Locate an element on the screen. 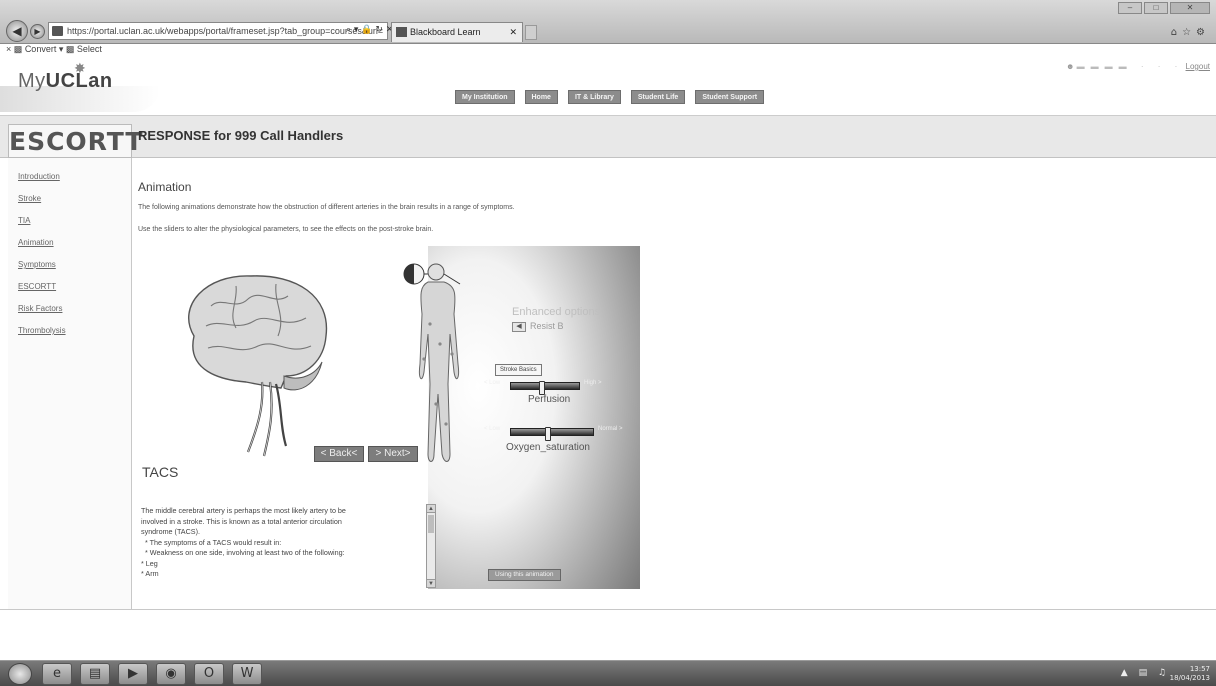 The width and height of the screenshot is (1216, 686). select-button: Select is located at coordinates (89, 49).